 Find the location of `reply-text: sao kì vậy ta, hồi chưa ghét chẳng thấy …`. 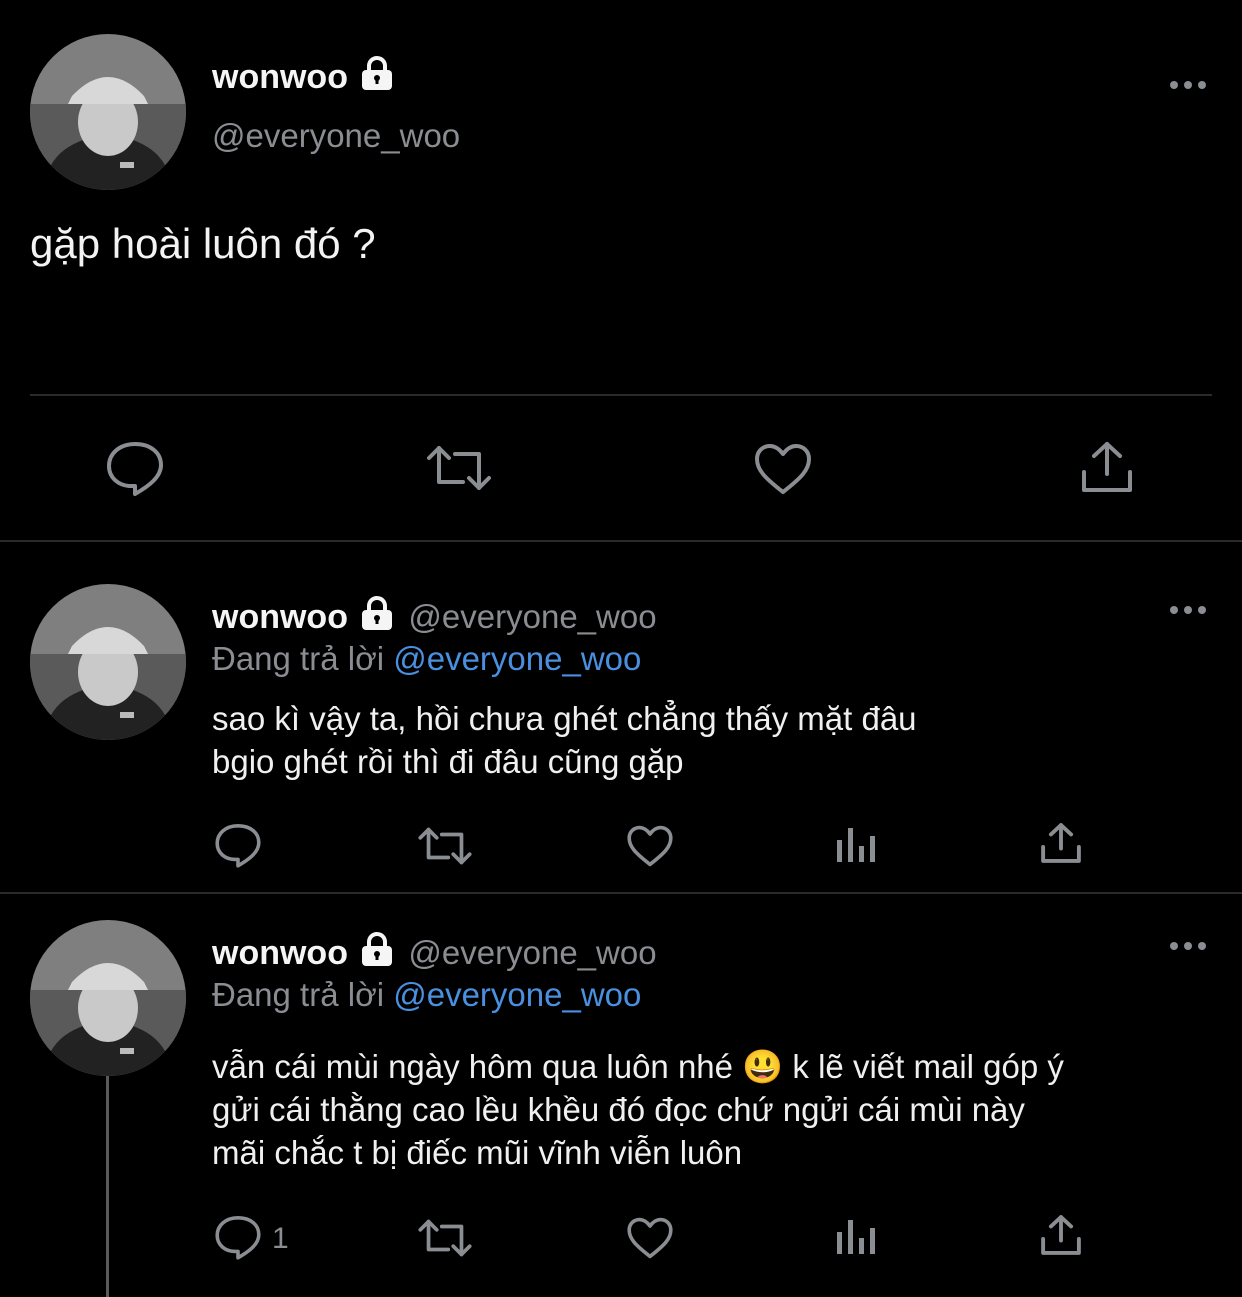

reply-text: sao kì vậy ta, hồi chưa ghét chẳng thấy … is located at coordinates (564, 740).